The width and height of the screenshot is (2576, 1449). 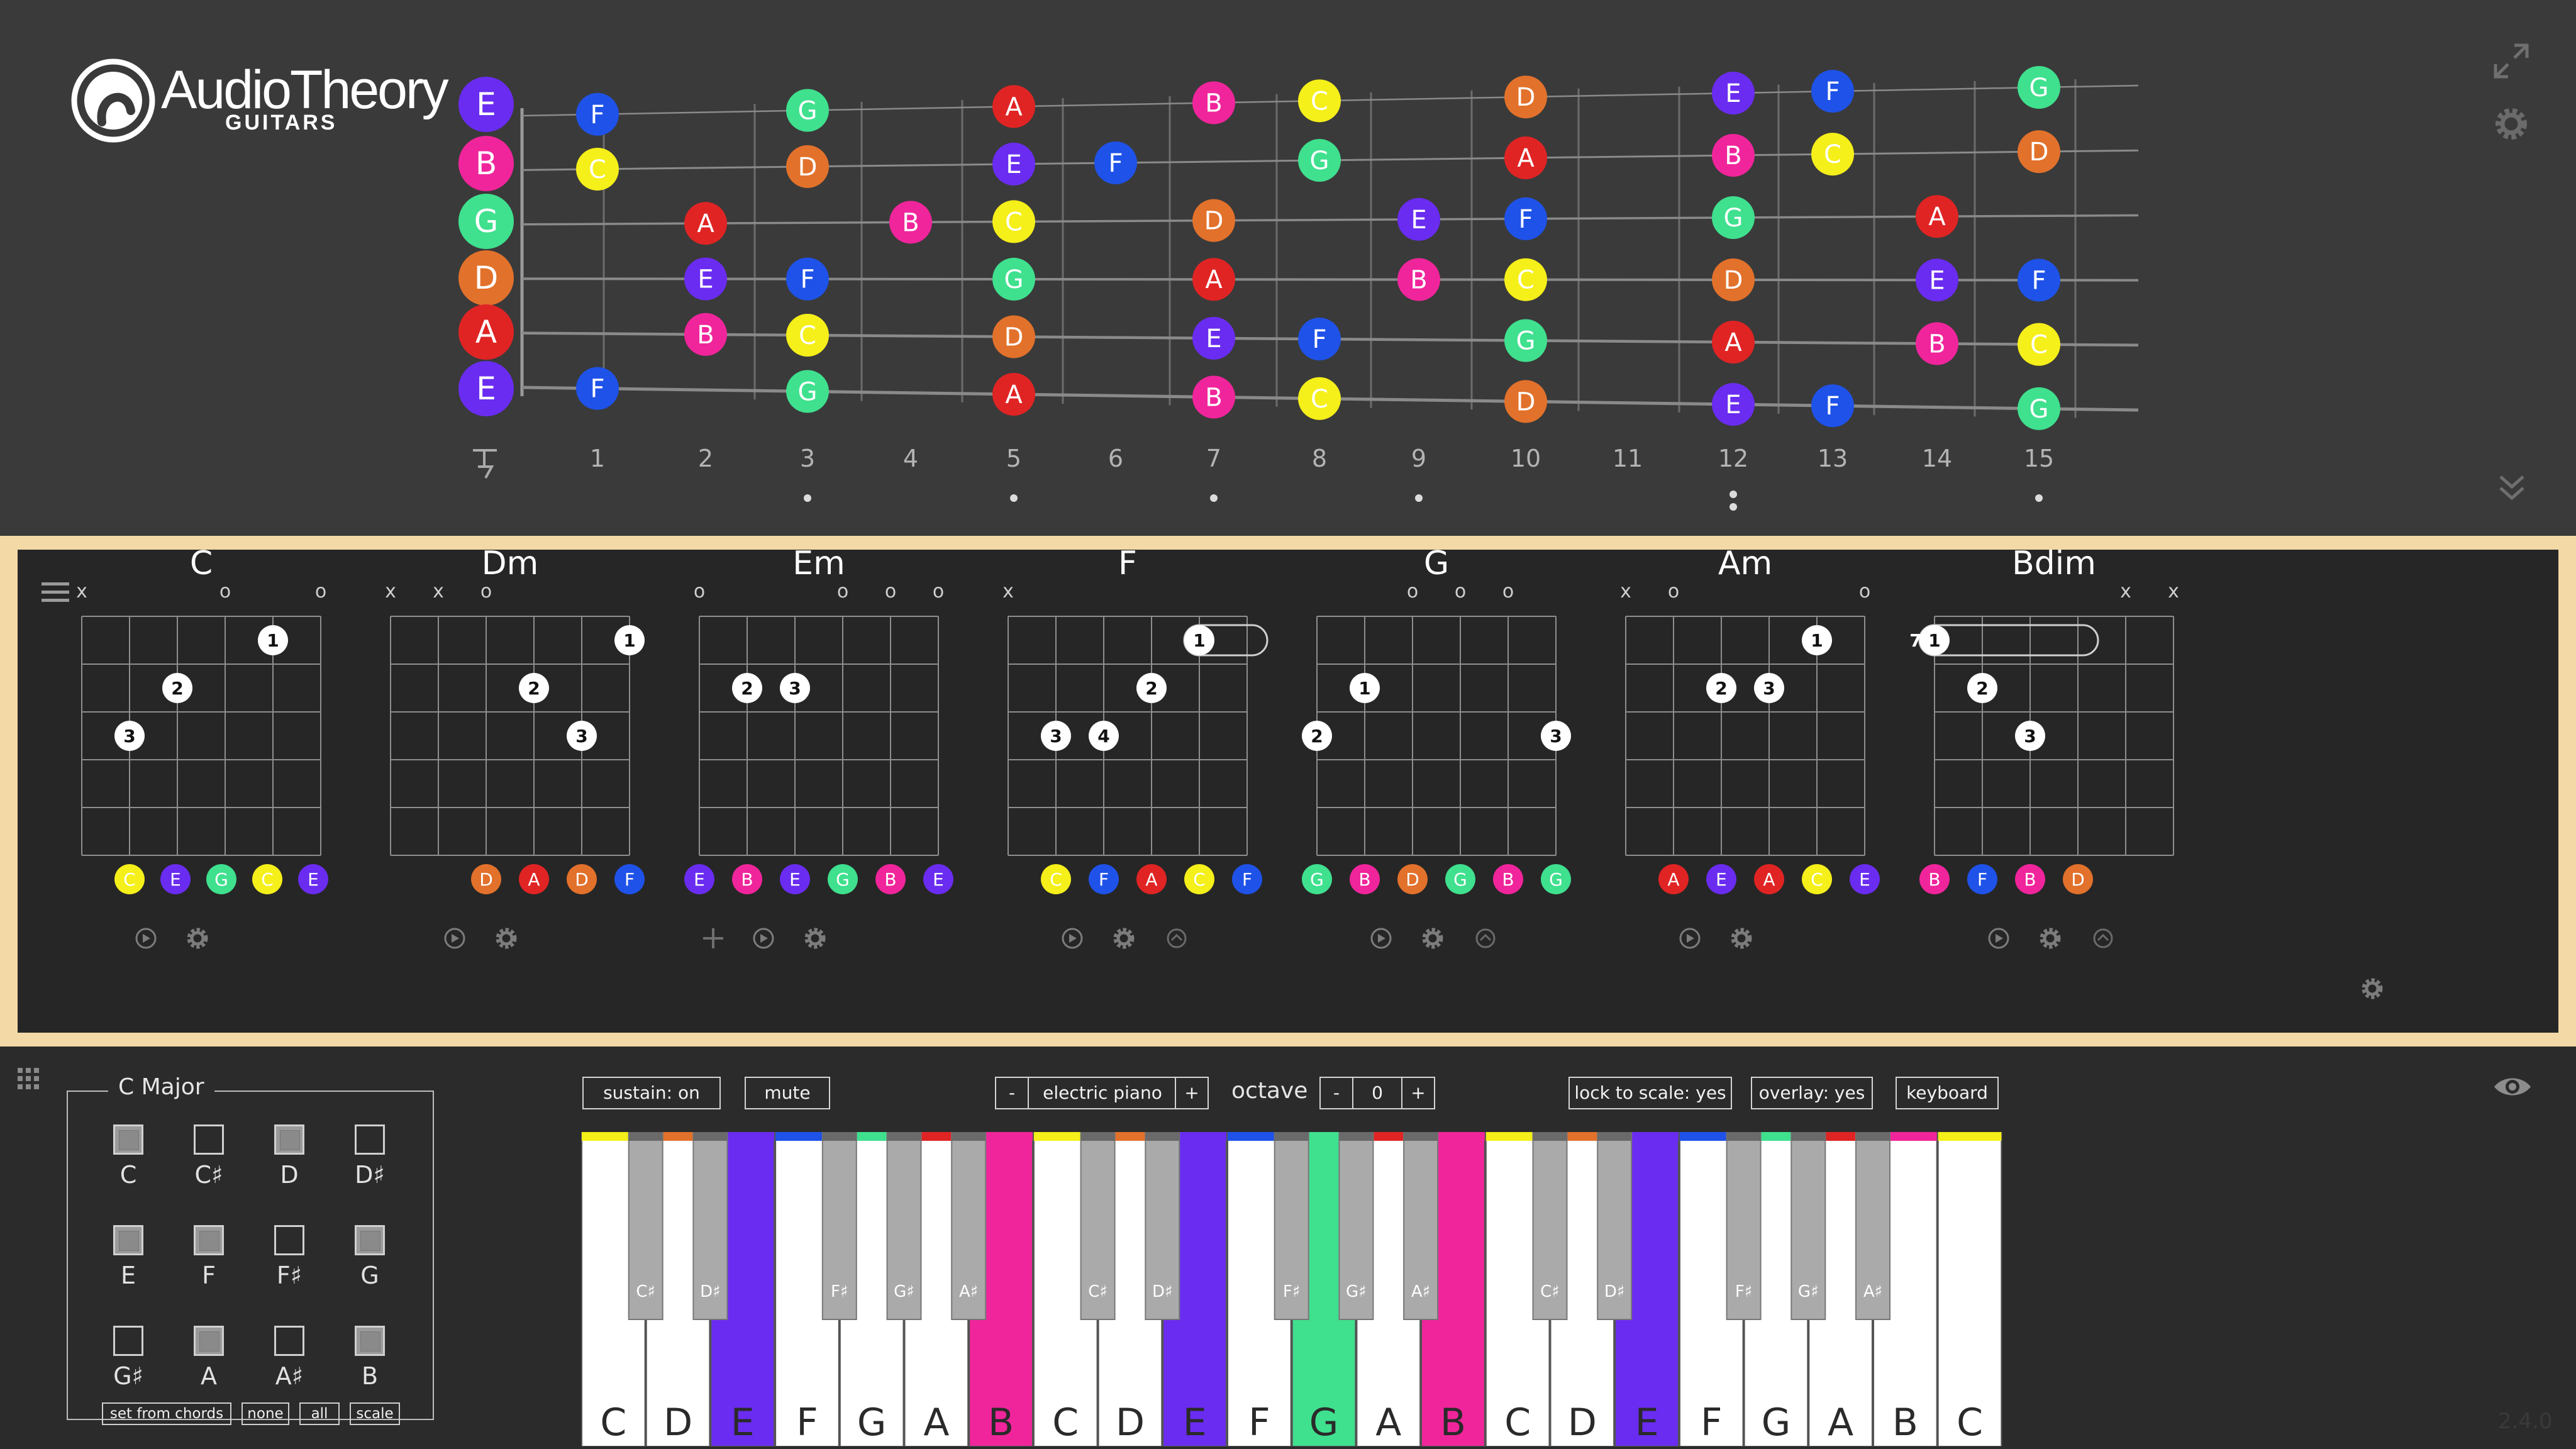 I want to click on open-string-note: E, so click(x=486, y=104).